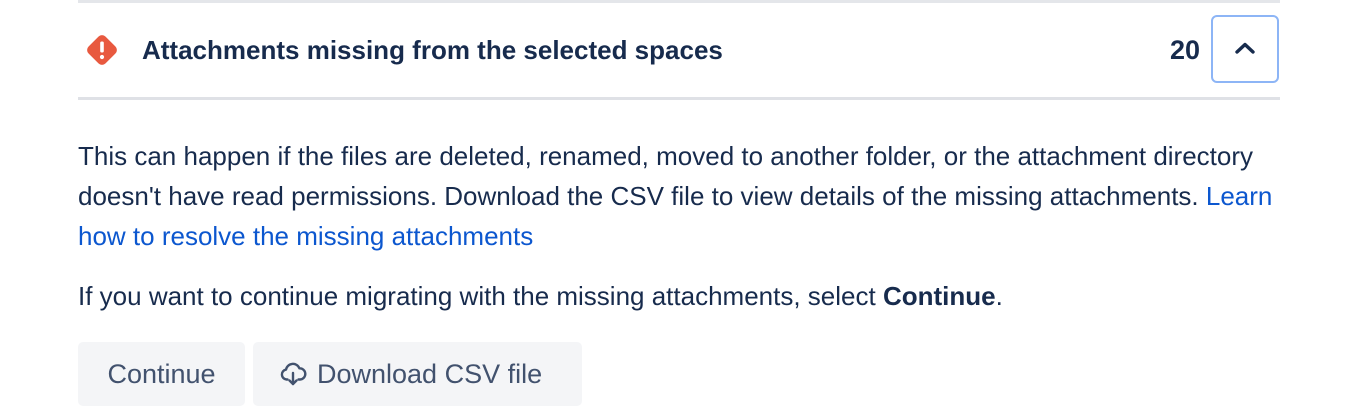 Image resolution: width=1364 pixels, height=416 pixels. Describe the element at coordinates (999, 296) in the screenshot. I see `instruction-suffix: .` at that location.